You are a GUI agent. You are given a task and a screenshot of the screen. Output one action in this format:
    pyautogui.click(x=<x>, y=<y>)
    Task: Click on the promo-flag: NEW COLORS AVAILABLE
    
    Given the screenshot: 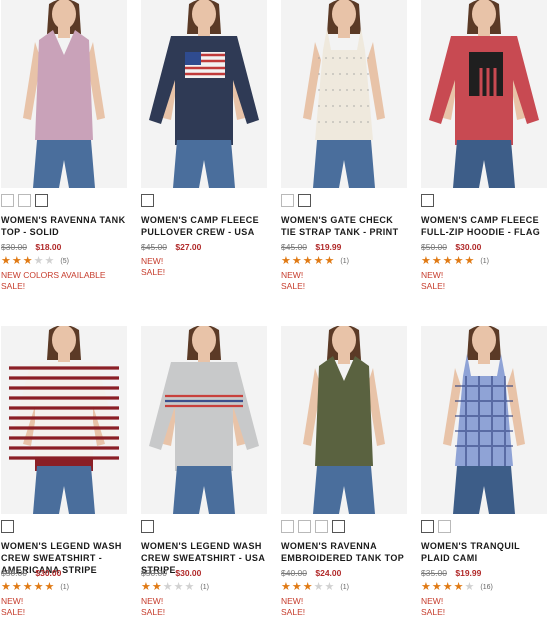 What is the action you would take?
    pyautogui.click(x=53, y=275)
    